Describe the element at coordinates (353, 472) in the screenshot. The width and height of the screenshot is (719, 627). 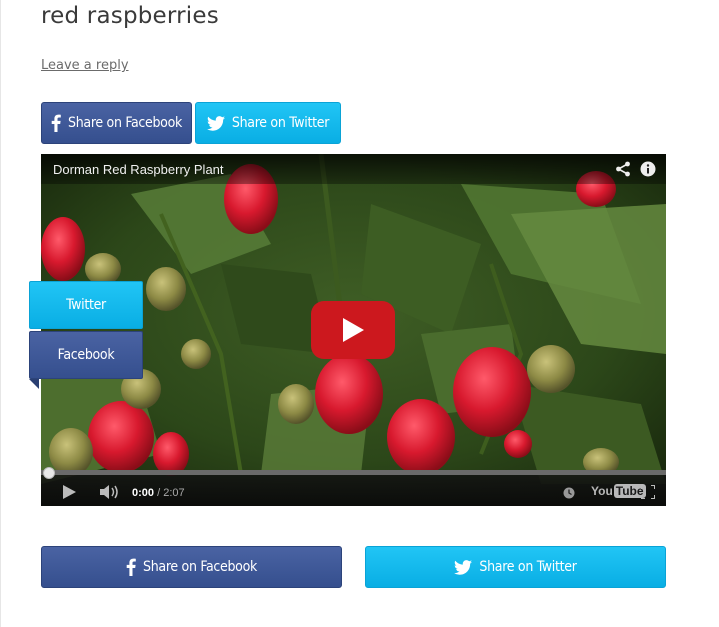
I see `video-progress-bar` at that location.